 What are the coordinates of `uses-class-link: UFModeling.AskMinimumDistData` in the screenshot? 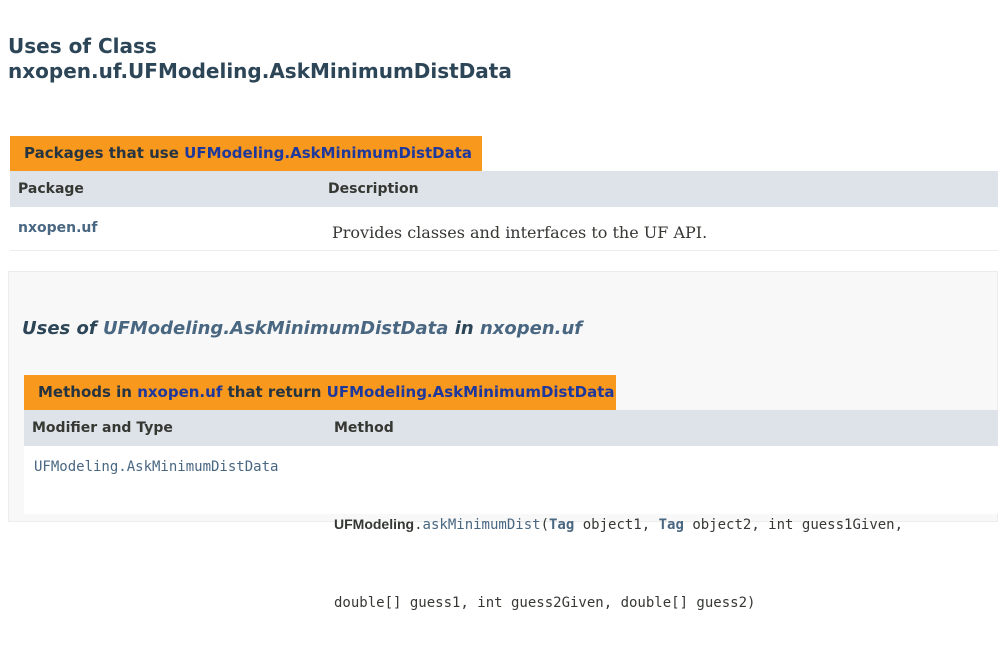 It's located at (275, 328).